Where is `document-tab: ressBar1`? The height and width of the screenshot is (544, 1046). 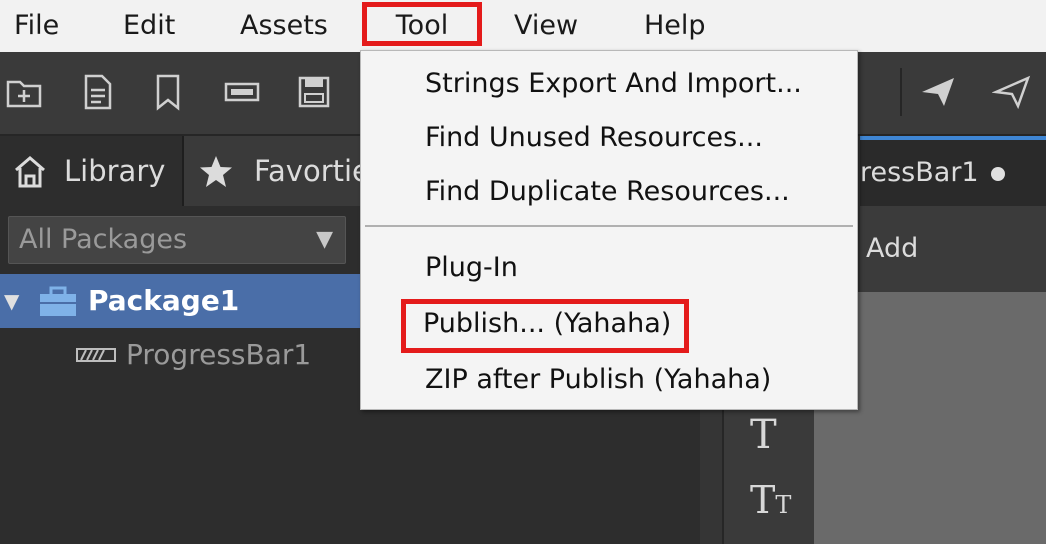 document-tab: ressBar1 is located at coordinates (953, 171).